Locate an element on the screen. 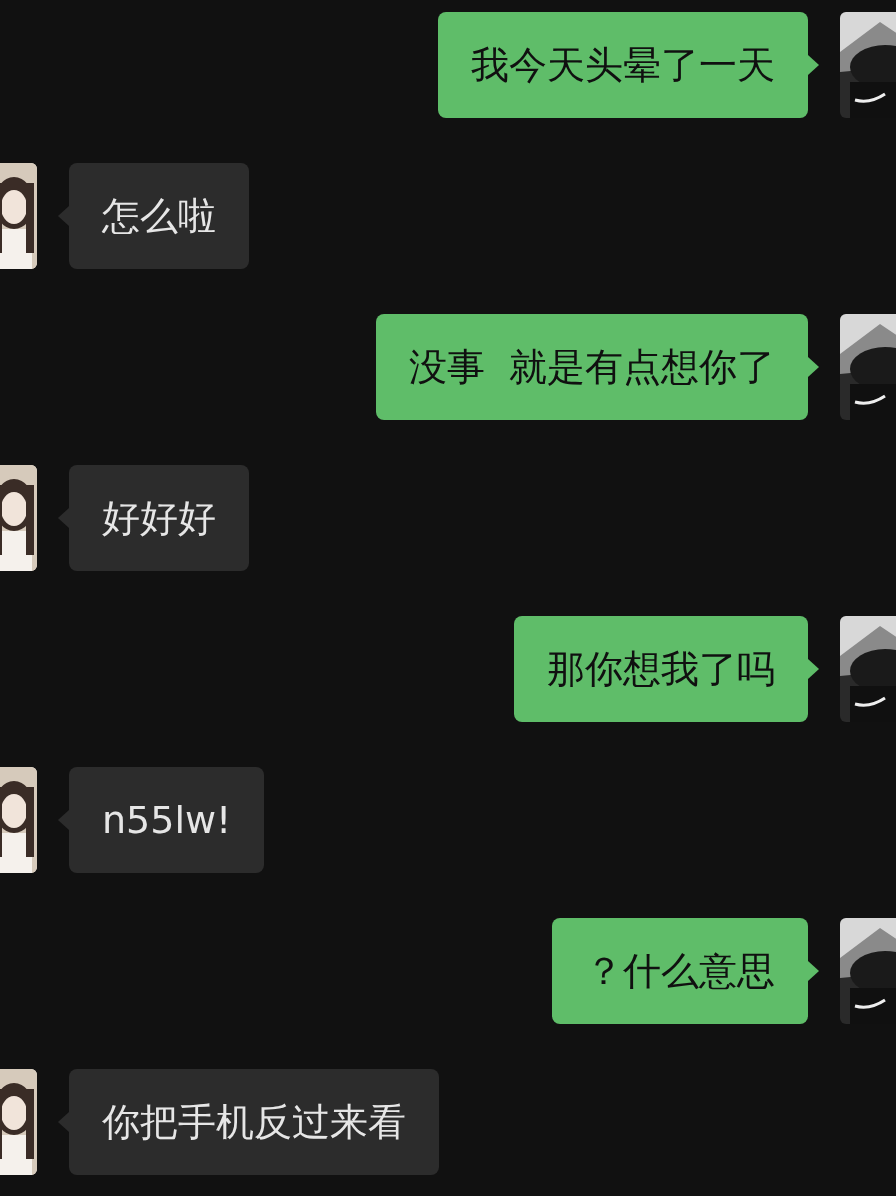 This screenshot has height=1196, width=896. message-bubble: 好好好 is located at coordinates (159, 518).